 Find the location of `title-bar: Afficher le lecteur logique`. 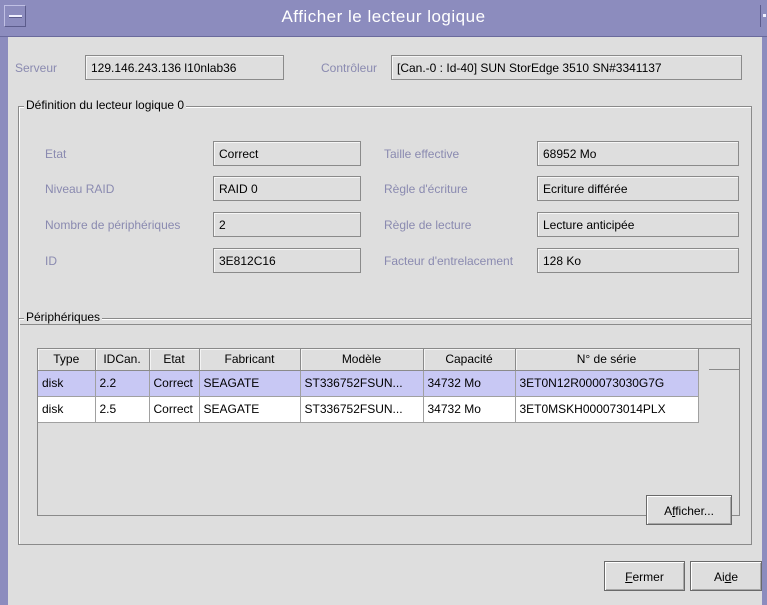

title-bar: Afficher le lecteur logique is located at coordinates (383, 18).